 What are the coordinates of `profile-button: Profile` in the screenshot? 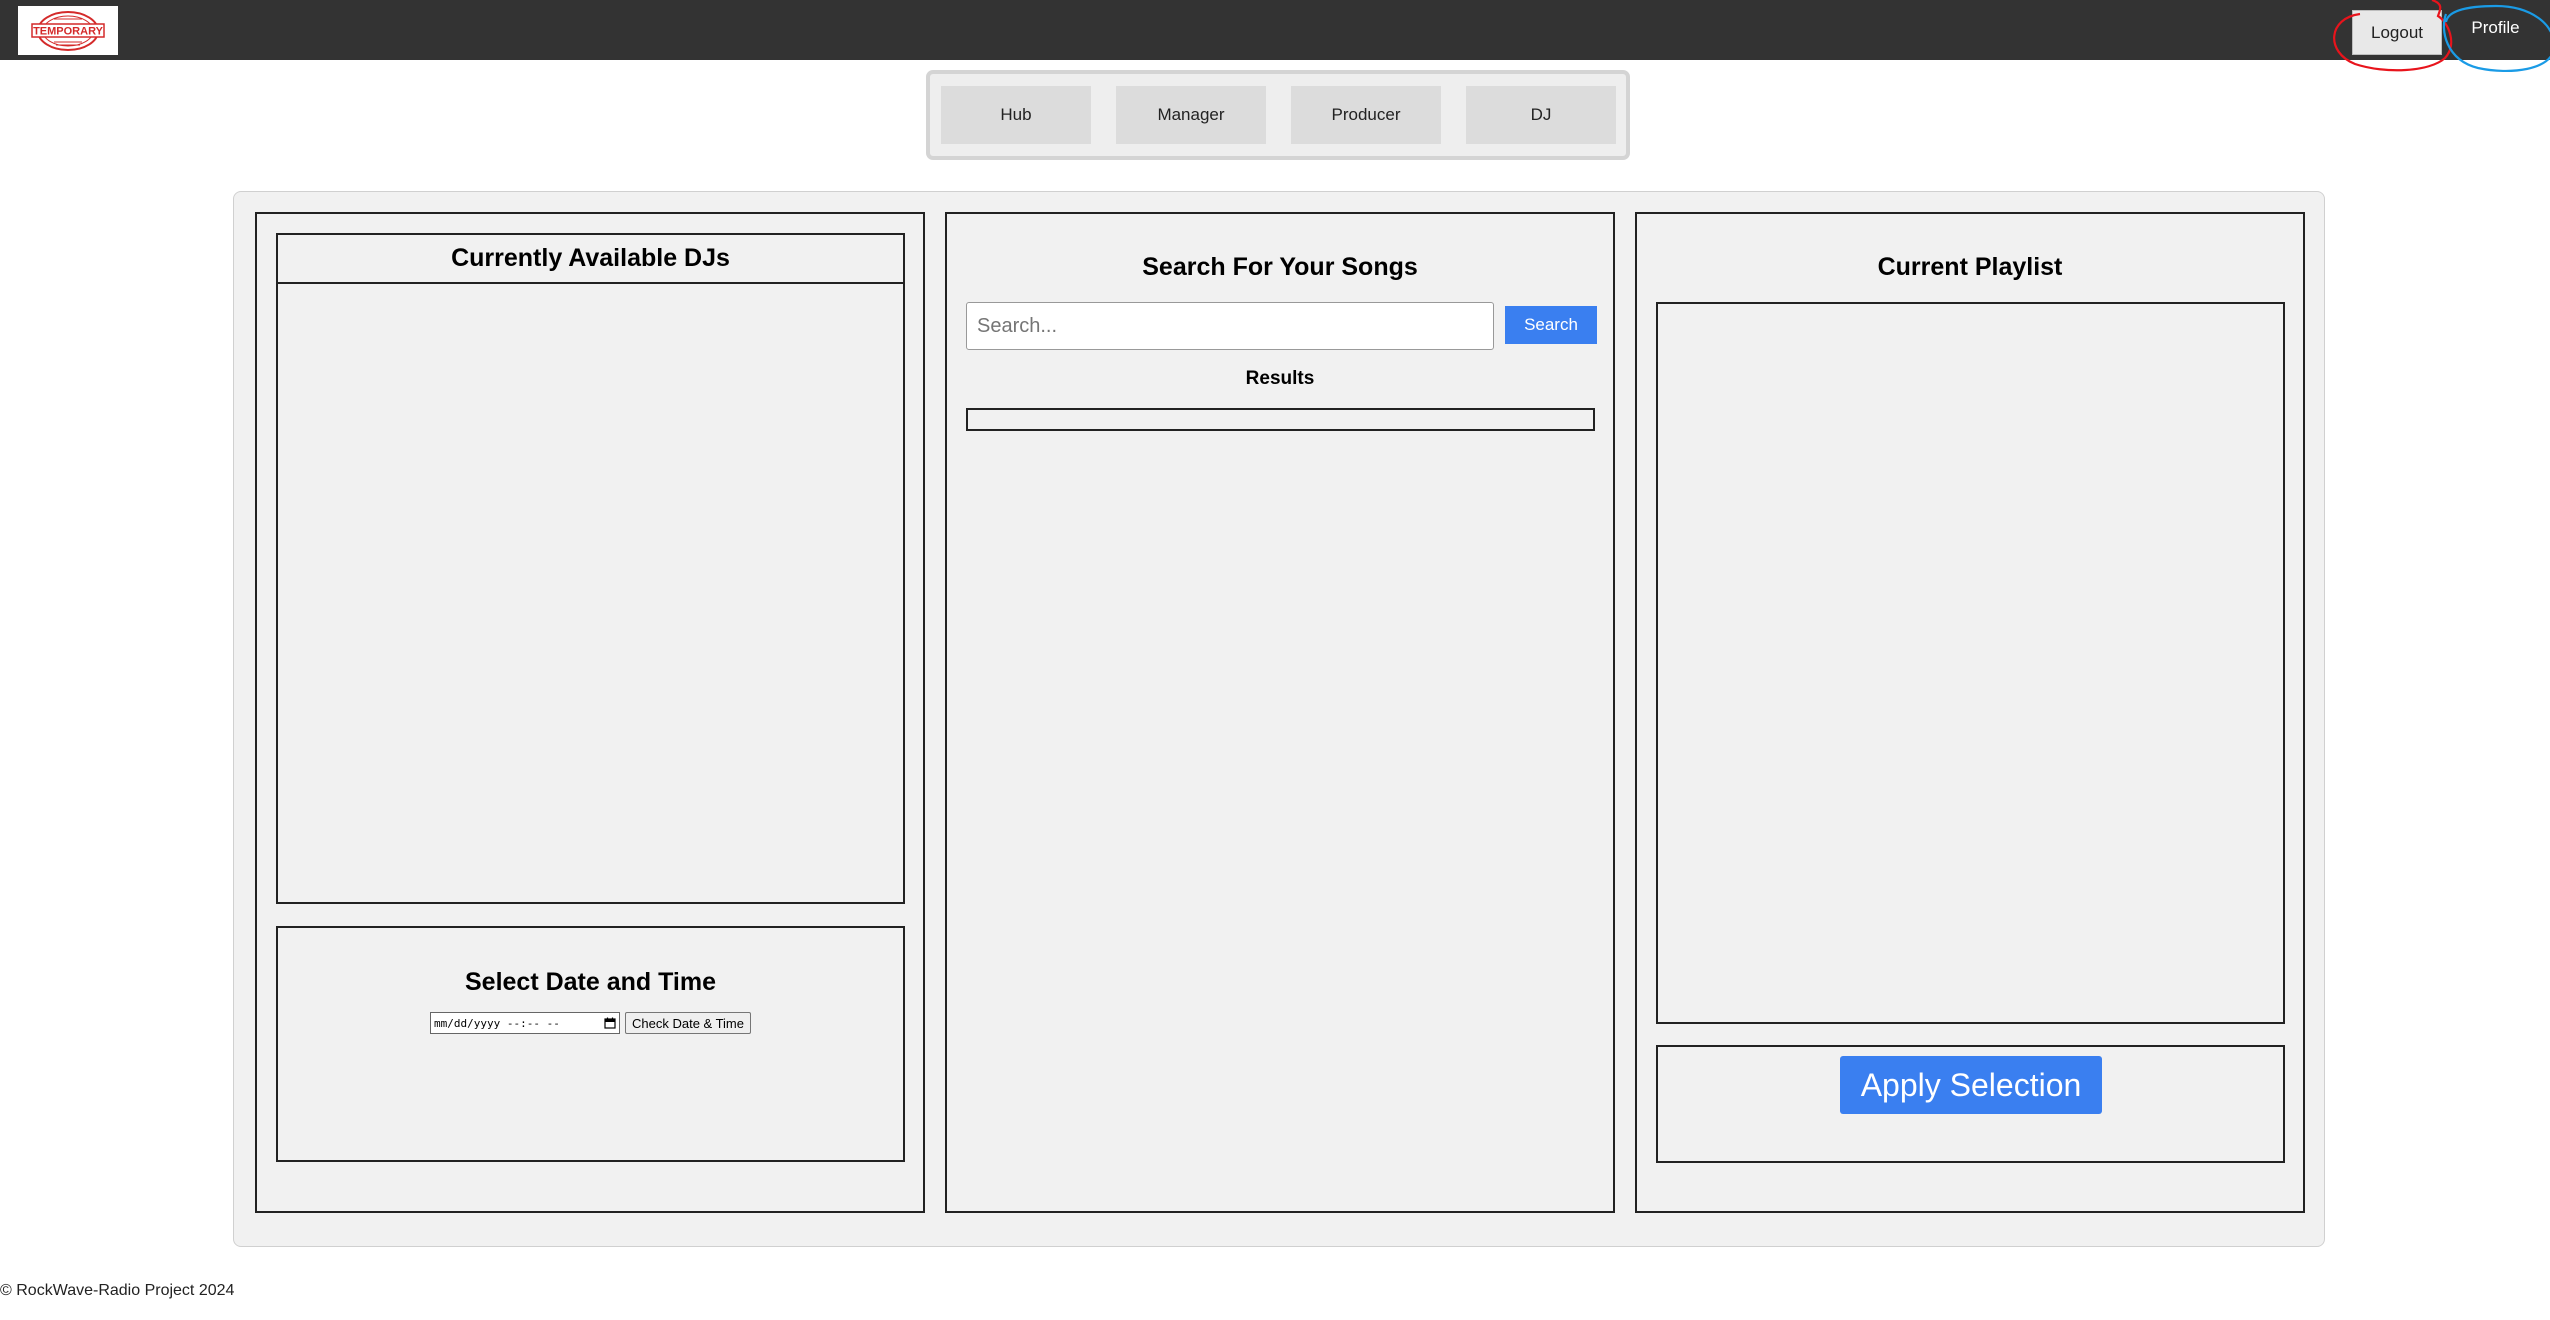 It's located at (2495, 28).